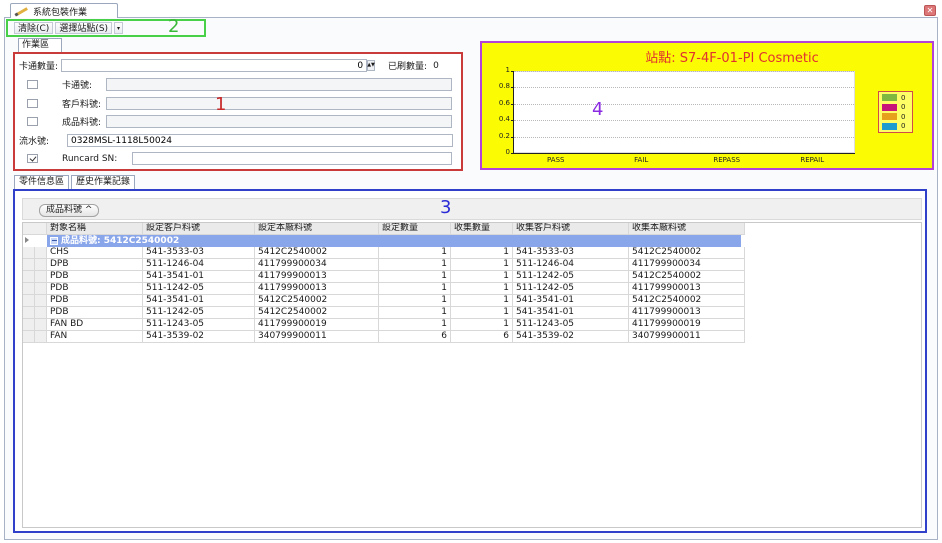 The width and height of the screenshot is (942, 543). Describe the element at coordinates (279, 84) in the screenshot. I see `card-no-field` at that location.